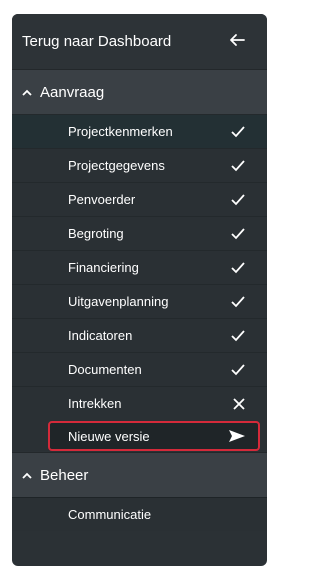 The width and height of the screenshot is (320, 570). I want to click on section-header-aanvraag: Aanvraag, so click(139, 91).